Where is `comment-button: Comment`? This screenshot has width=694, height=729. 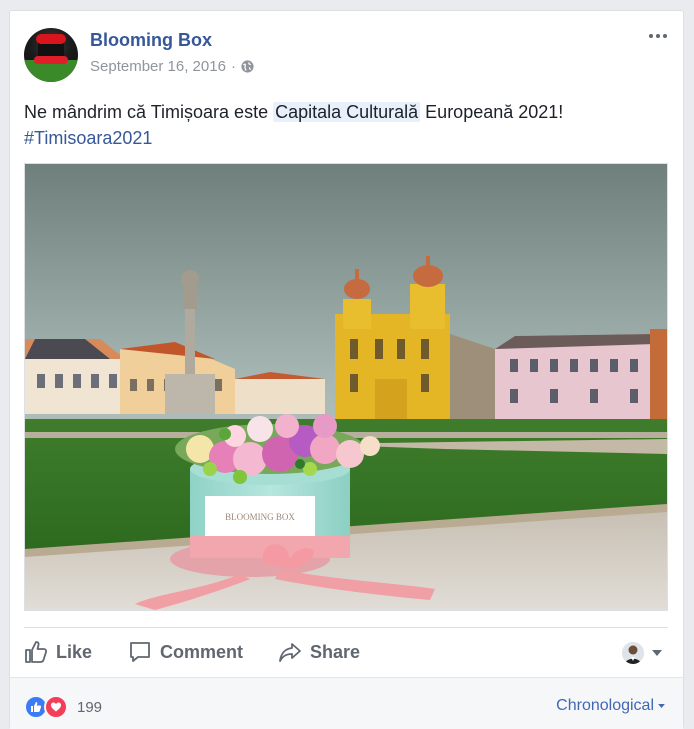 comment-button: Comment is located at coordinates (185, 652).